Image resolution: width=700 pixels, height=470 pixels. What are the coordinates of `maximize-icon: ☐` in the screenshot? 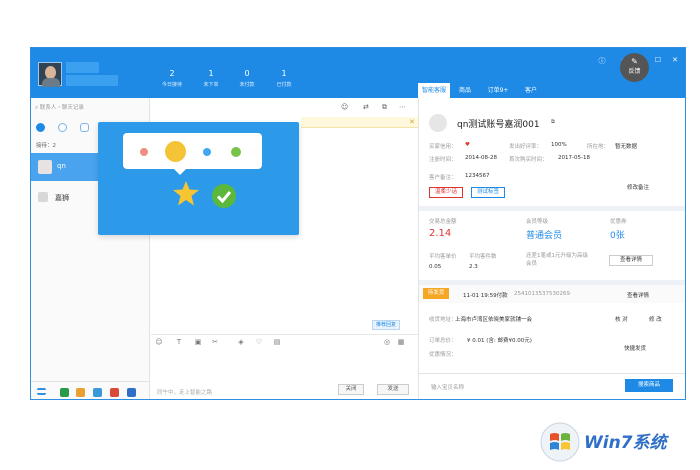 It's located at (658, 61).